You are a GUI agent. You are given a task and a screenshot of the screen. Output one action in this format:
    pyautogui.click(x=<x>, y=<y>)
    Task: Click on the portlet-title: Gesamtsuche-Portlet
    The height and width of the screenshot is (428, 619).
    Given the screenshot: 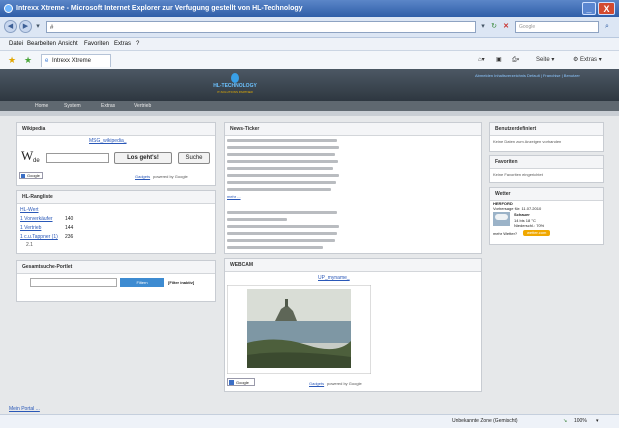 What is the action you would take?
    pyautogui.click(x=116, y=267)
    